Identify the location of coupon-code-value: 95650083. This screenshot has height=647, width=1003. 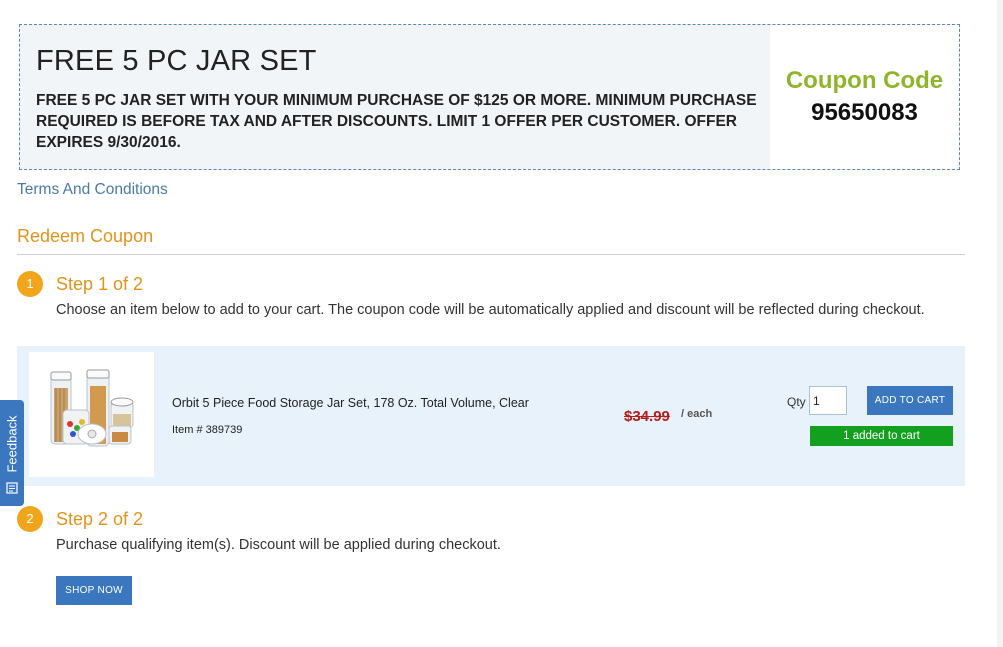
(864, 112).